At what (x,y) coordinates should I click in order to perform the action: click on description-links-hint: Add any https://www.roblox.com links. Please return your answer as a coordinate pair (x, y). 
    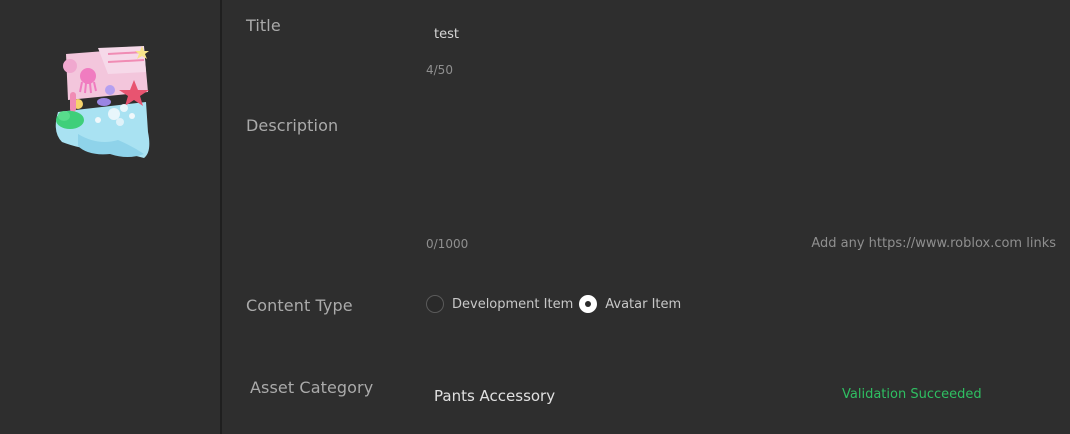
    Looking at the image, I should click on (933, 243).